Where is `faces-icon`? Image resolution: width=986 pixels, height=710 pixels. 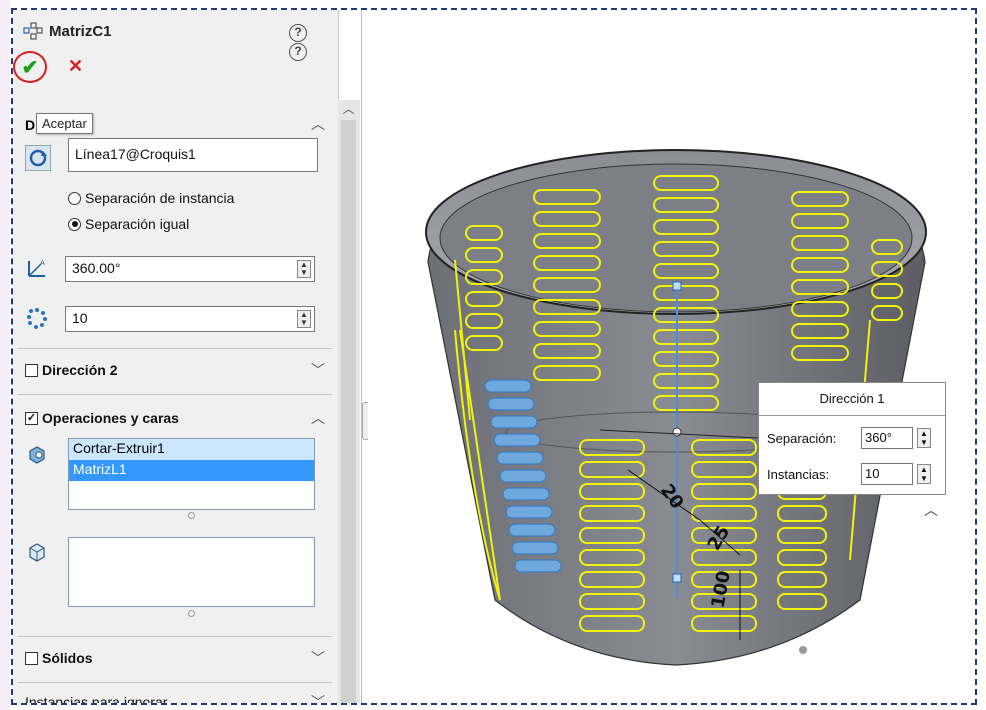
faces-icon is located at coordinates (37, 552).